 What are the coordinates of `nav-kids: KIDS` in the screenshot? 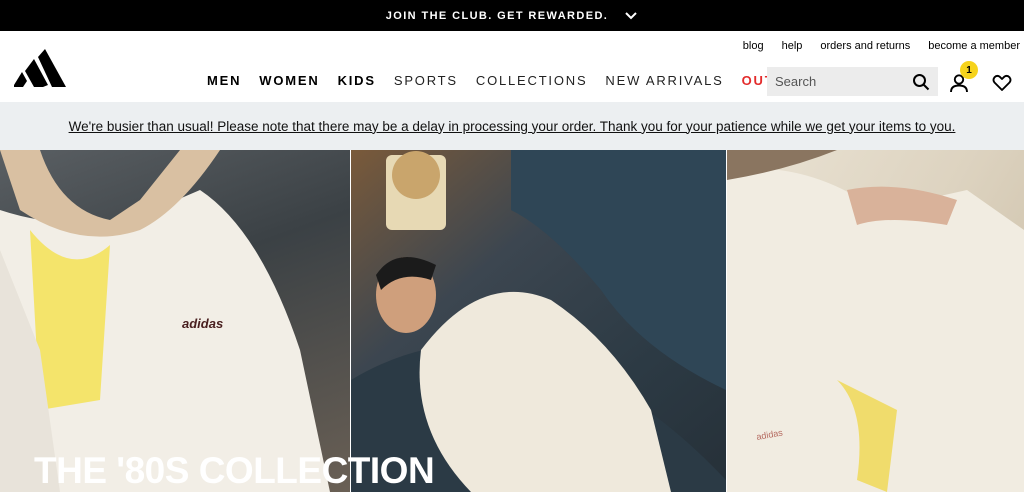 It's located at (357, 80).